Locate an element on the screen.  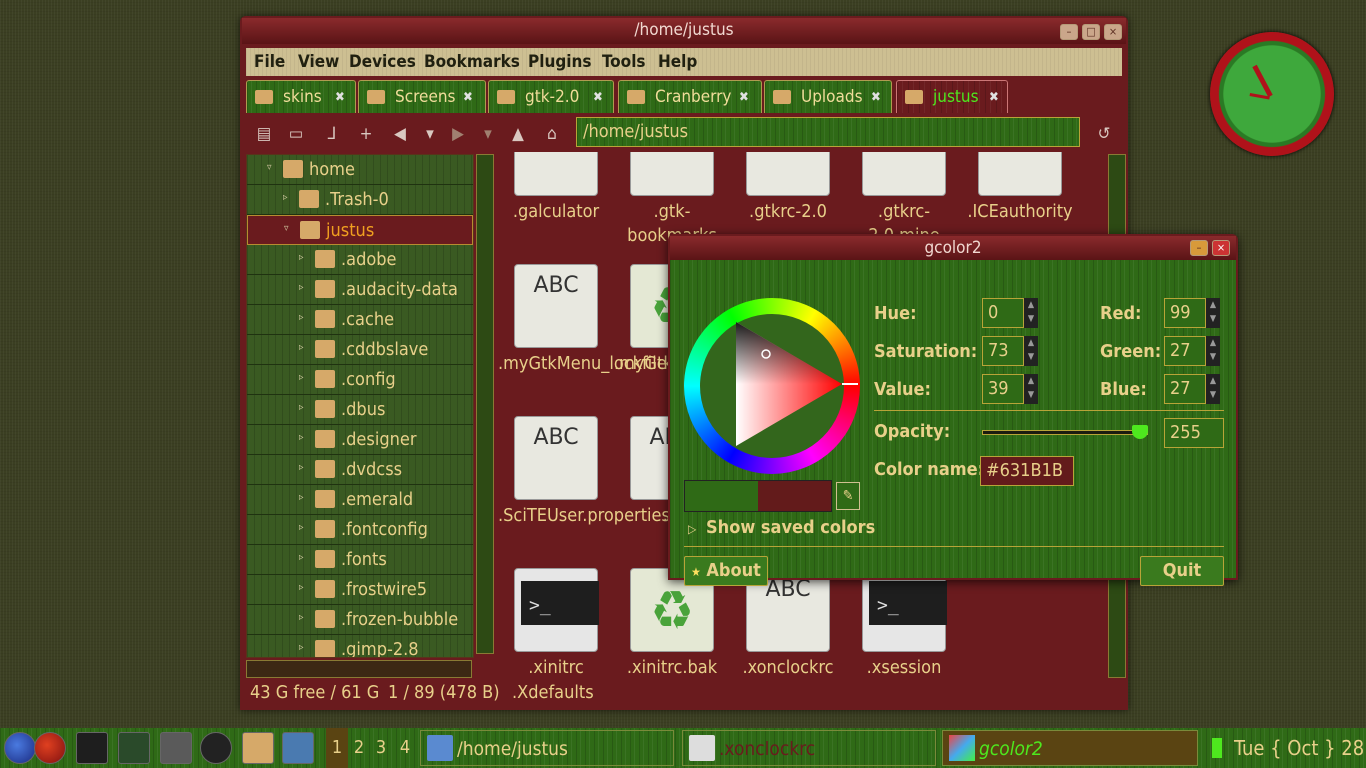
opacity-slider-handle is located at coordinates (1140, 432).